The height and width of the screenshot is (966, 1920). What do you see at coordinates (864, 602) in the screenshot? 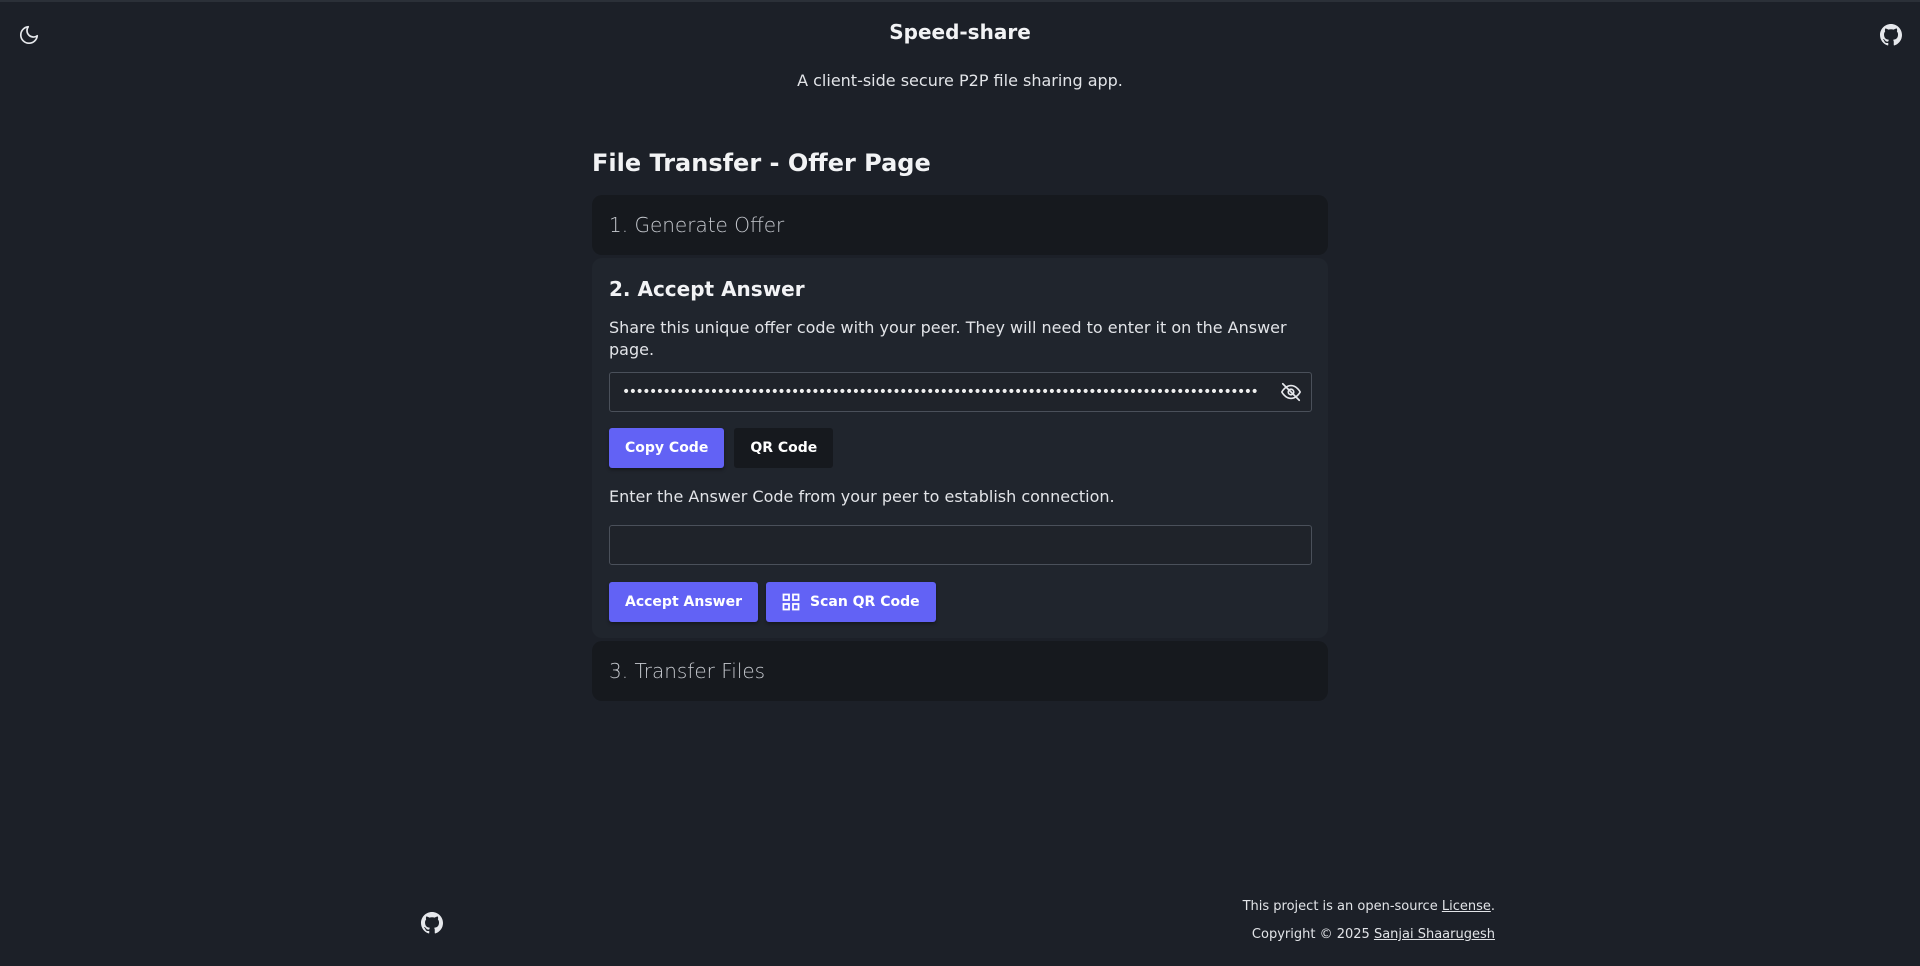
I see `scan-qr-code-label: Scan QR Code` at bounding box center [864, 602].